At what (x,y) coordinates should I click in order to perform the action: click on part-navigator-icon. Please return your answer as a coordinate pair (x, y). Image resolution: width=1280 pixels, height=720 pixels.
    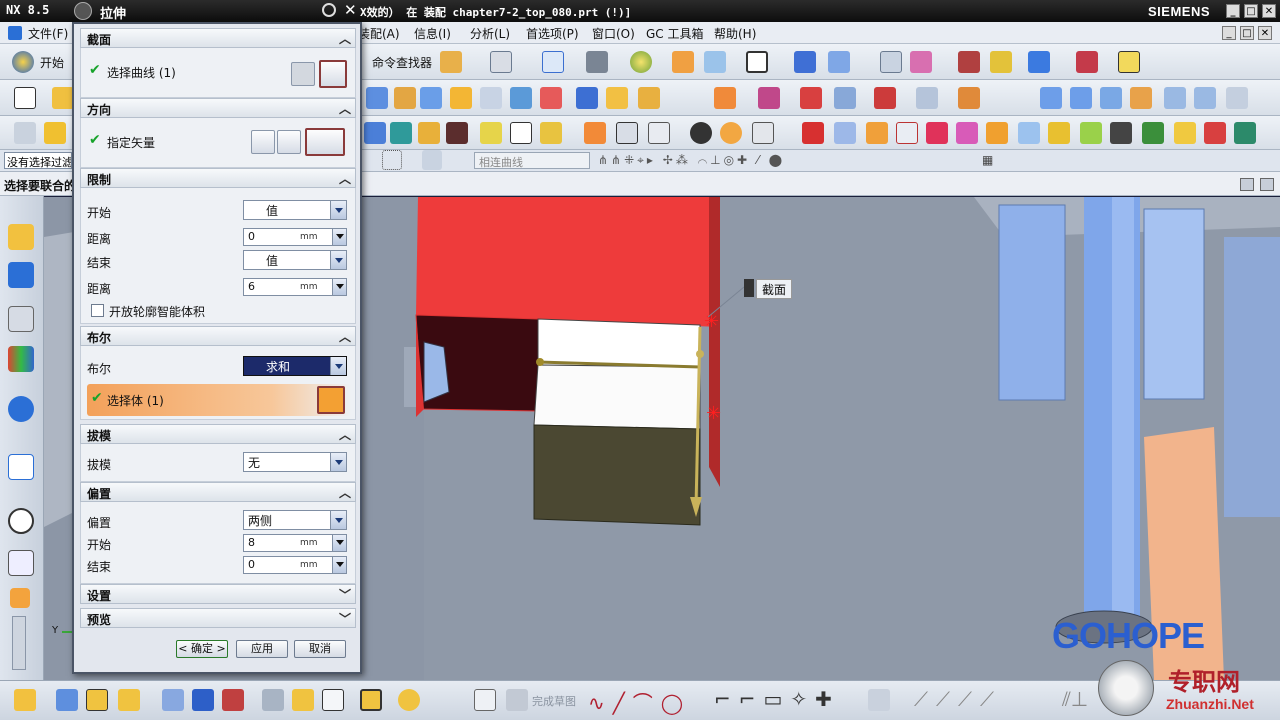
    Looking at the image, I should click on (21, 319).